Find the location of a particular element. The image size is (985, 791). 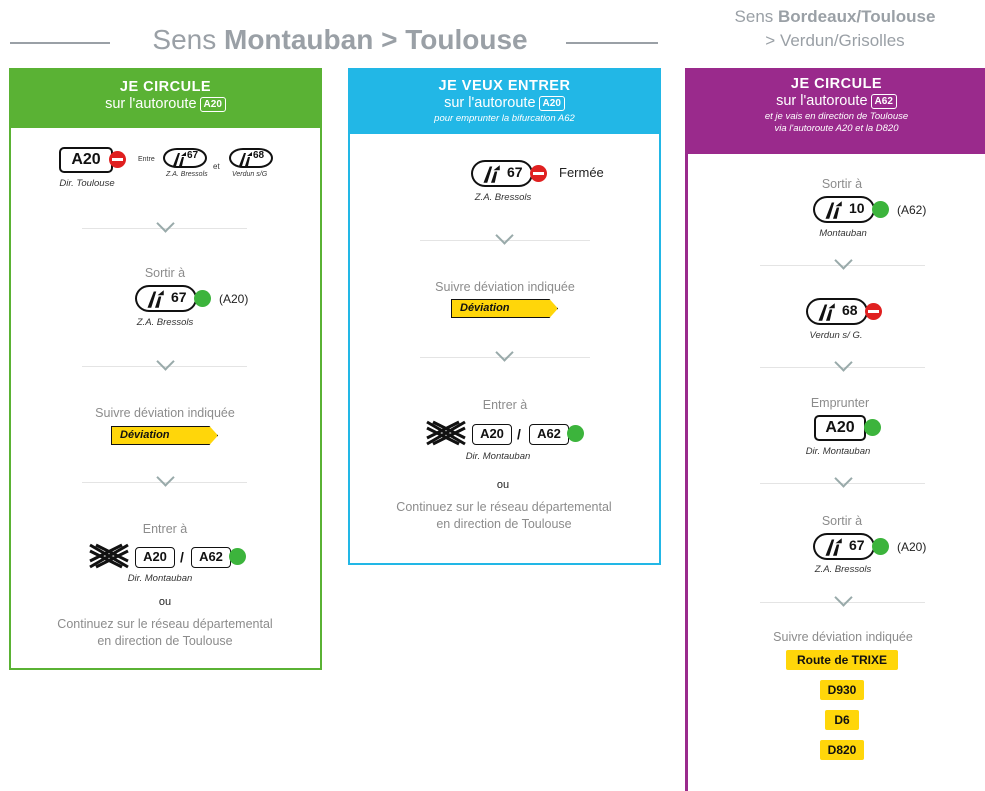

header-direction-main: Sens Montauban > Toulouse is located at coordinates (340, 39).